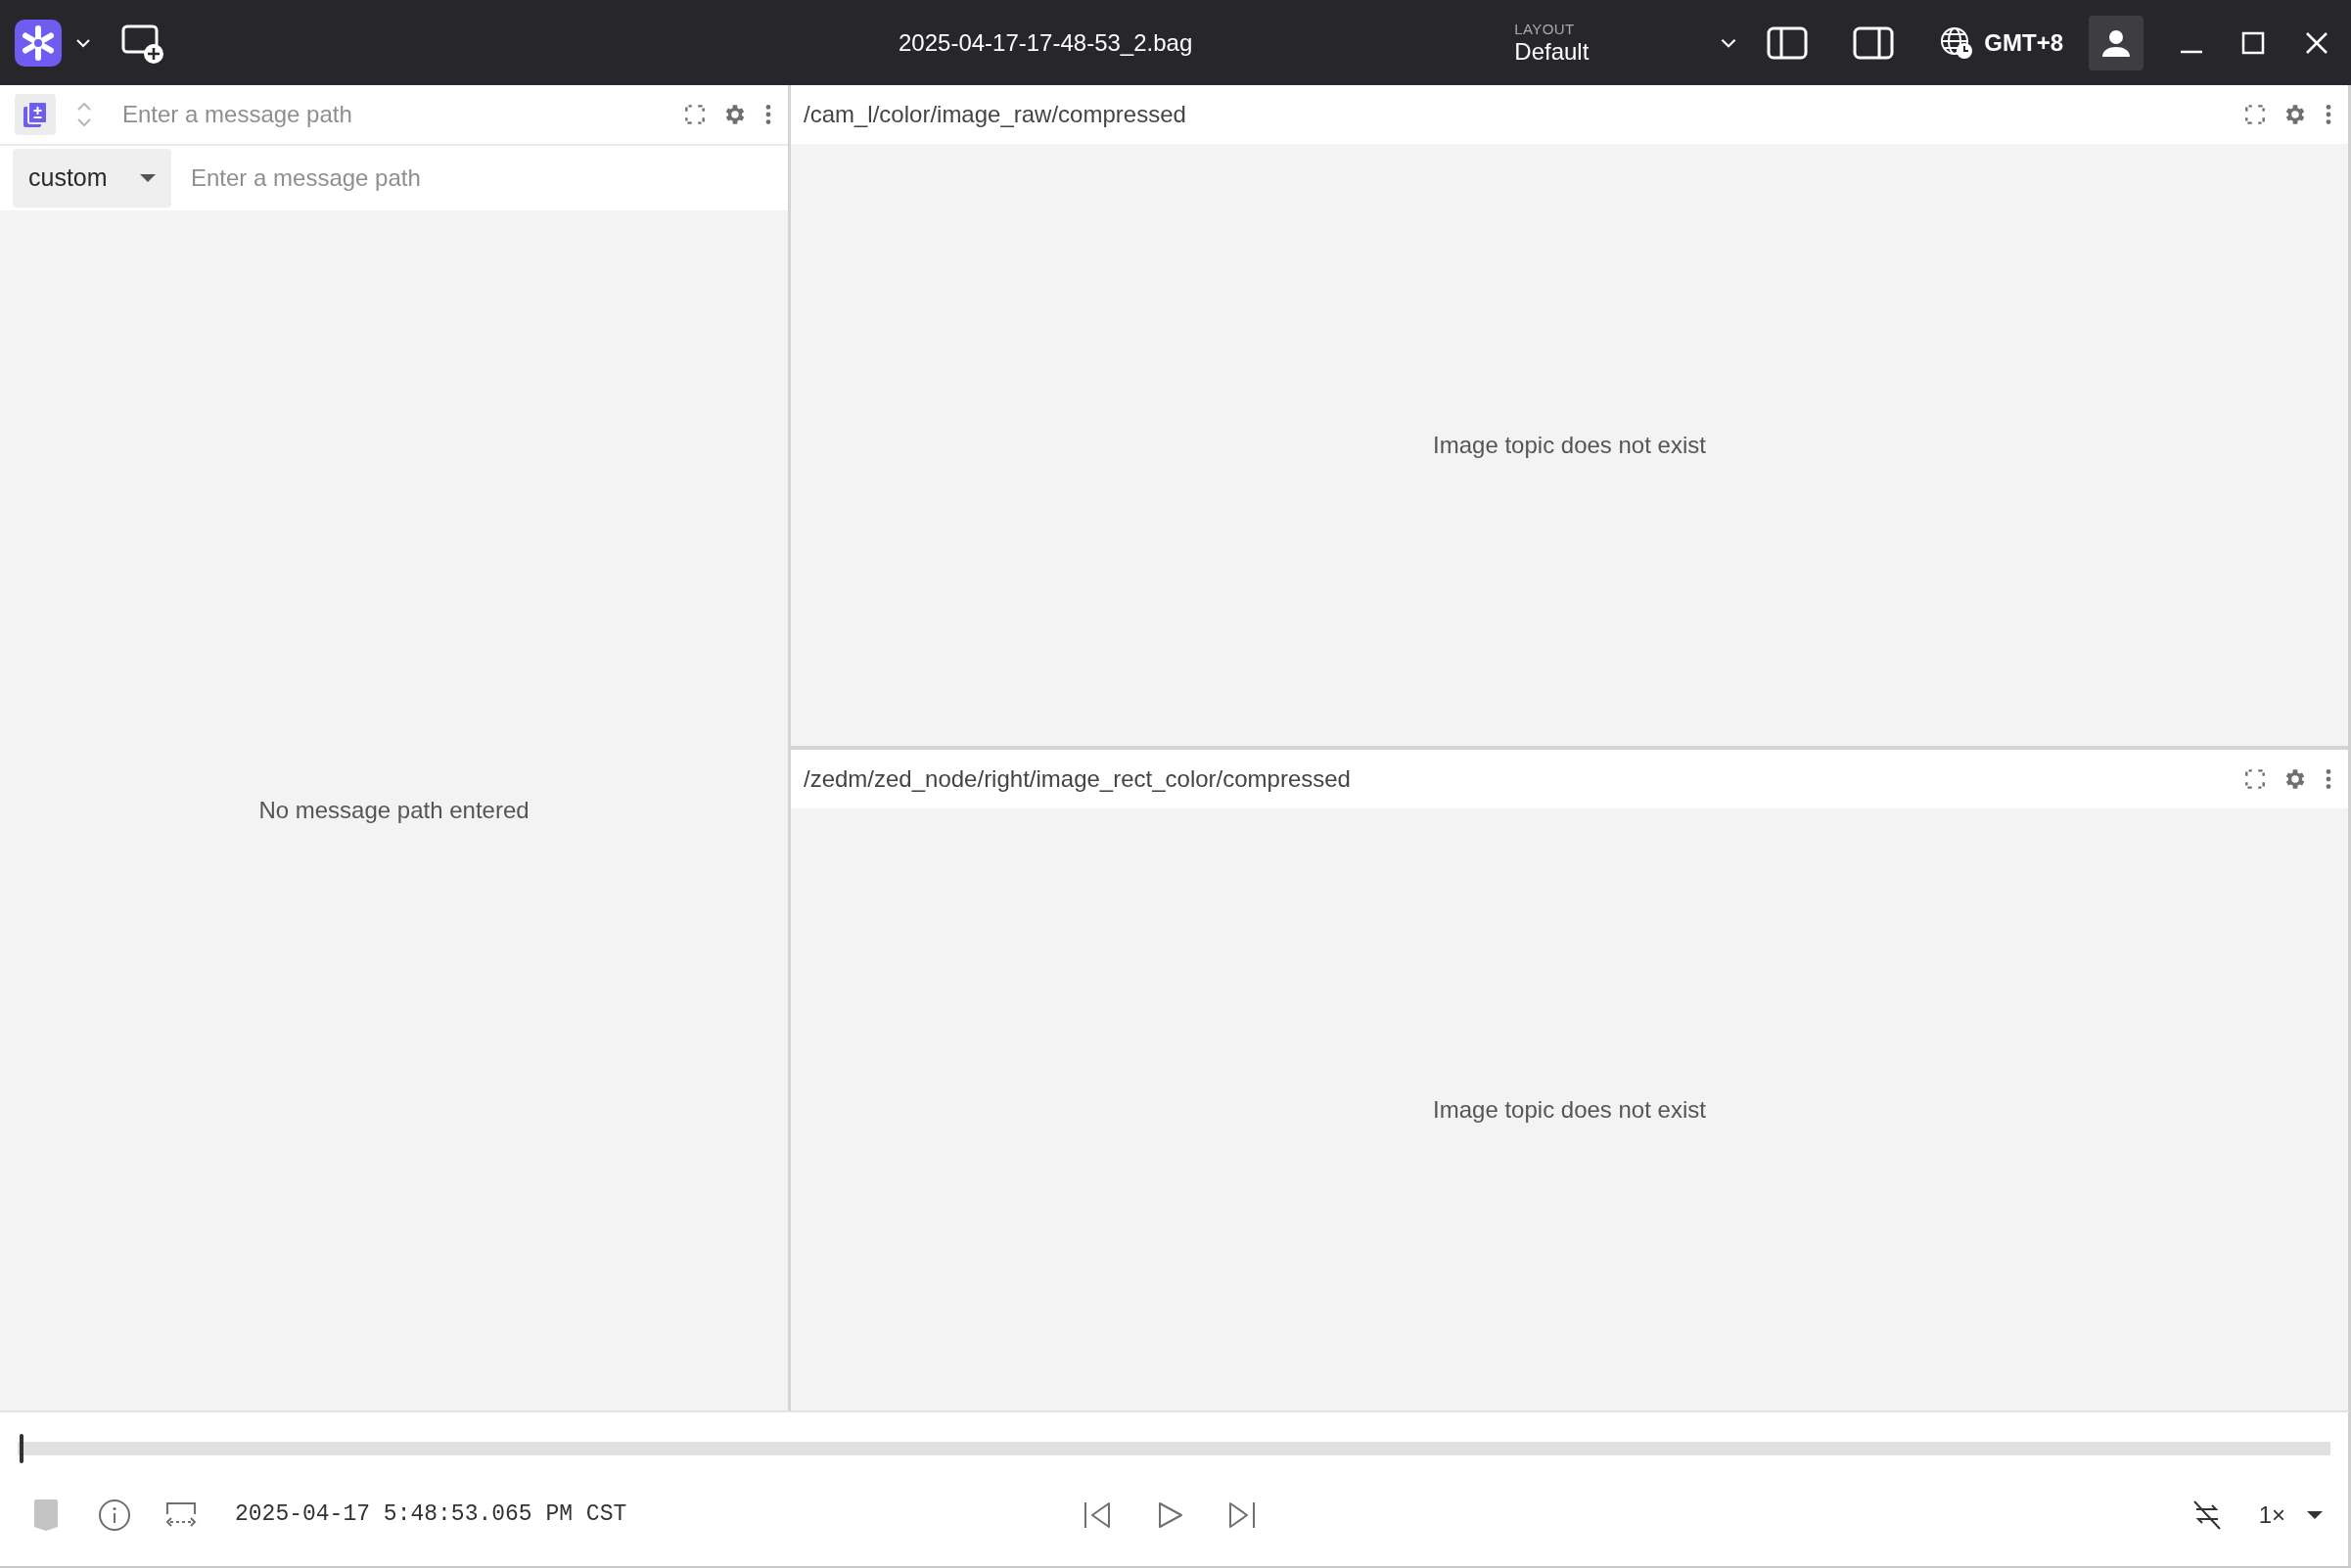  I want to click on series-type-dropdown: custom, so click(92, 178).